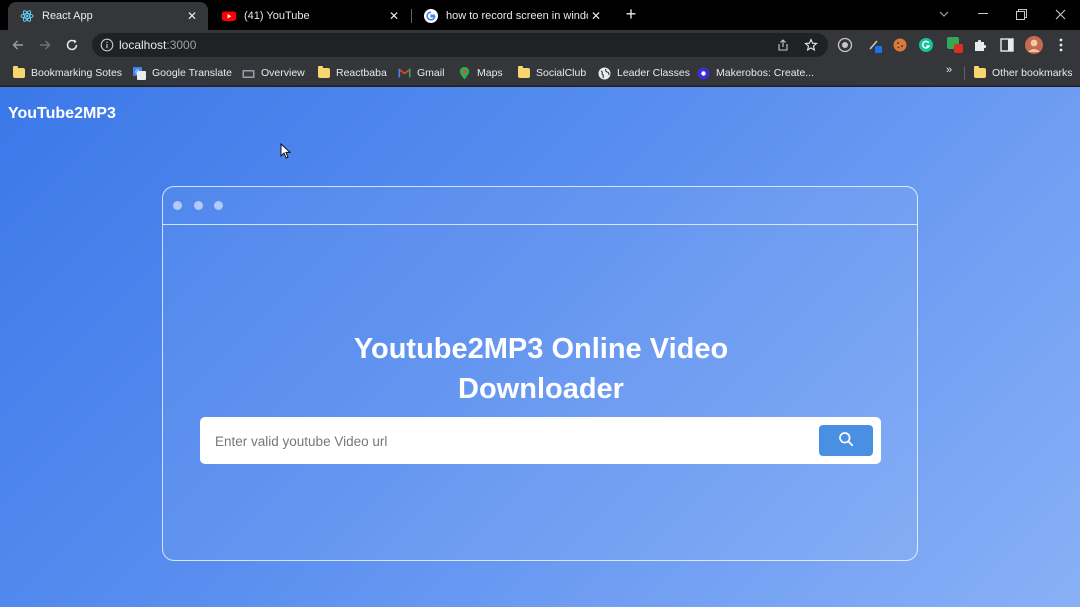 The height and width of the screenshot is (607, 1080). I want to click on bookmark-google-translate: G Google Translate, so click(182, 73).